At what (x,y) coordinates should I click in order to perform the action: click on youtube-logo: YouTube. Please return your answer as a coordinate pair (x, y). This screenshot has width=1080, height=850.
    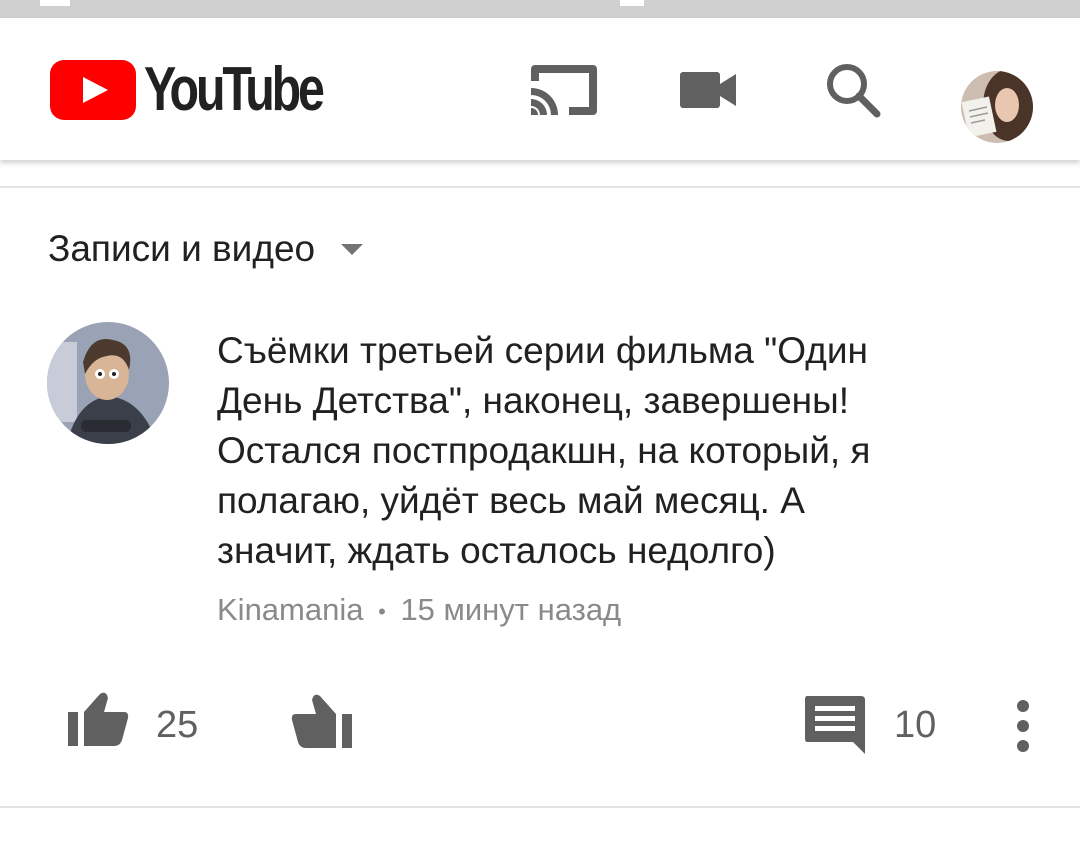
    Looking at the image, I should click on (211, 89).